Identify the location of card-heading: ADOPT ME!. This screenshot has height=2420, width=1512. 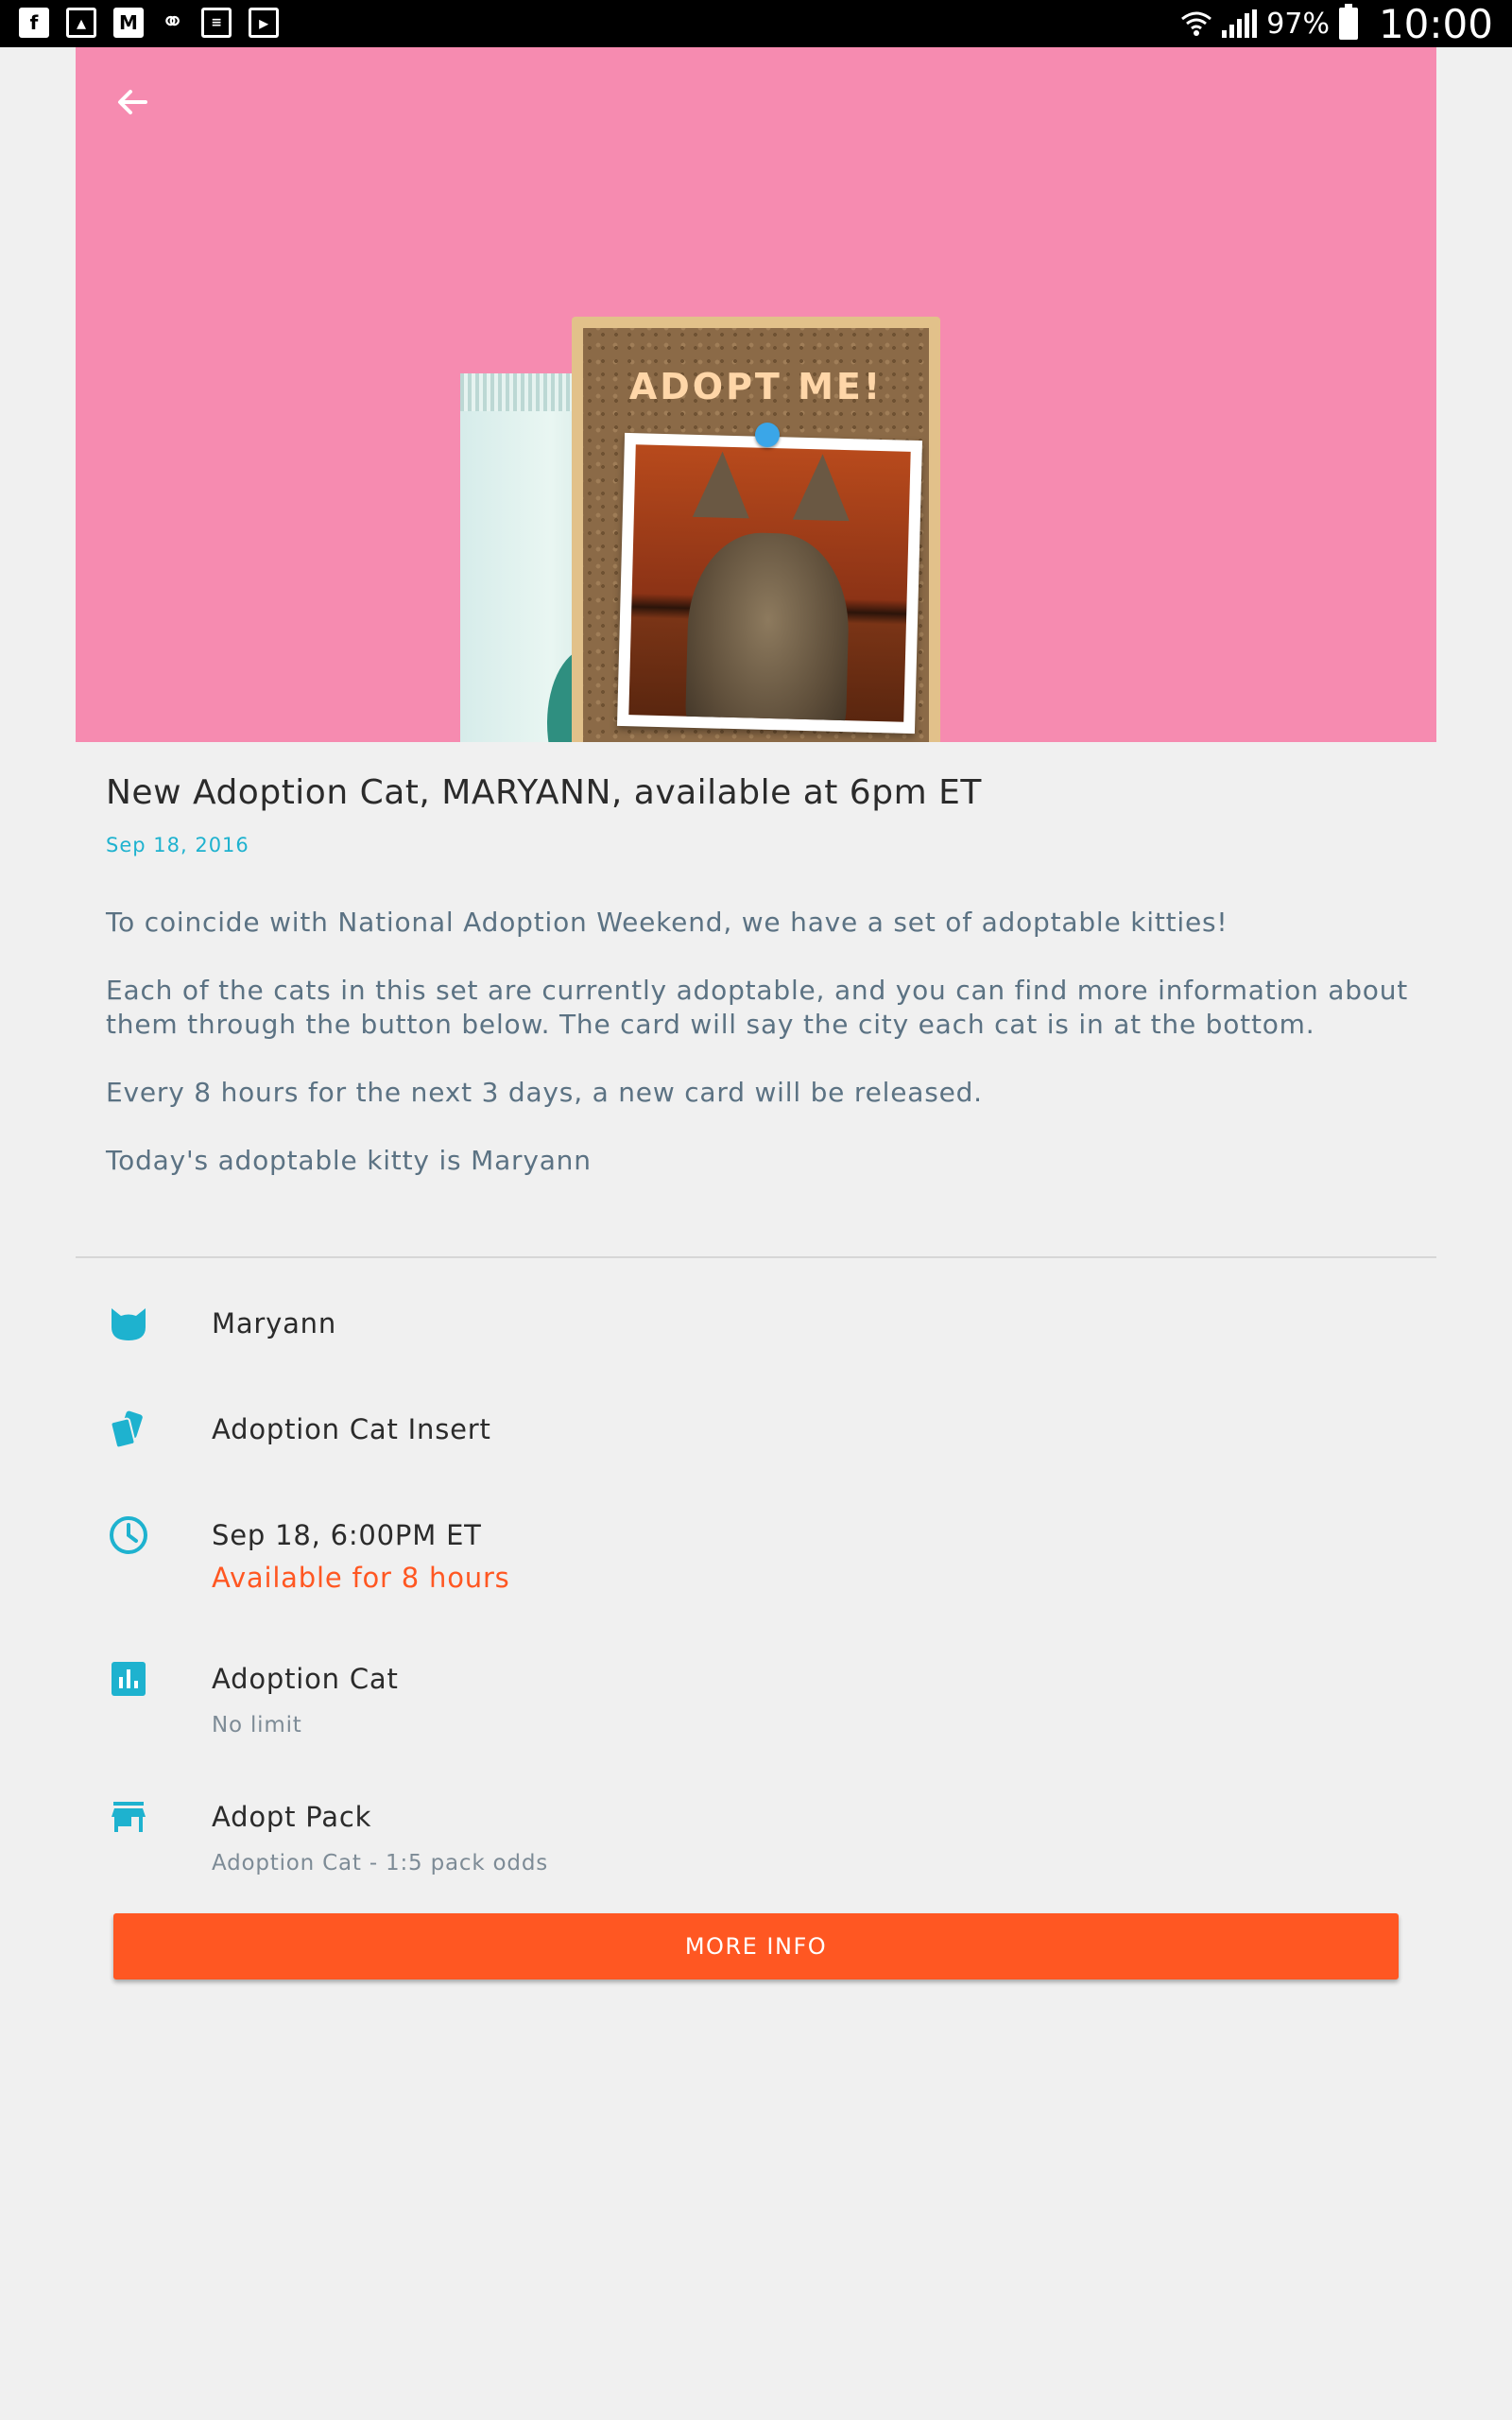
(756, 386).